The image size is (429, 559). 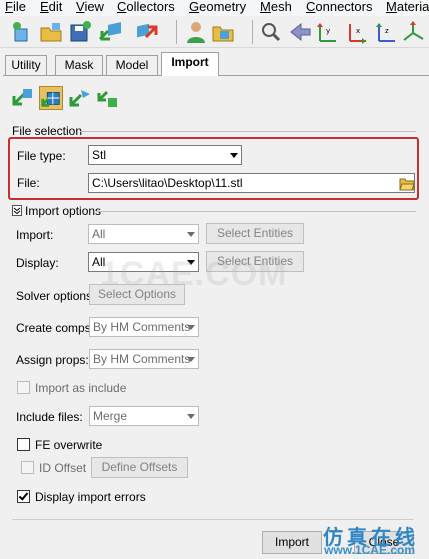 I want to click on assign-props-dropdown: By HM Comments, so click(x=144, y=359).